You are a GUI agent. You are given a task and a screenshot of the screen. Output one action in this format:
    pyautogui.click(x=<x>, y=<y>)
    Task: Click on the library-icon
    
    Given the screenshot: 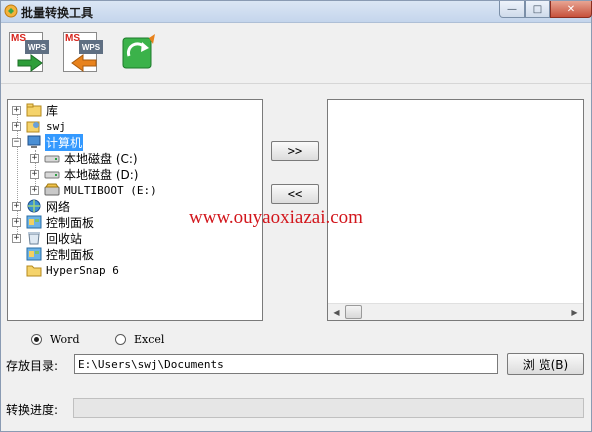 What is the action you would take?
    pyautogui.click(x=34, y=110)
    